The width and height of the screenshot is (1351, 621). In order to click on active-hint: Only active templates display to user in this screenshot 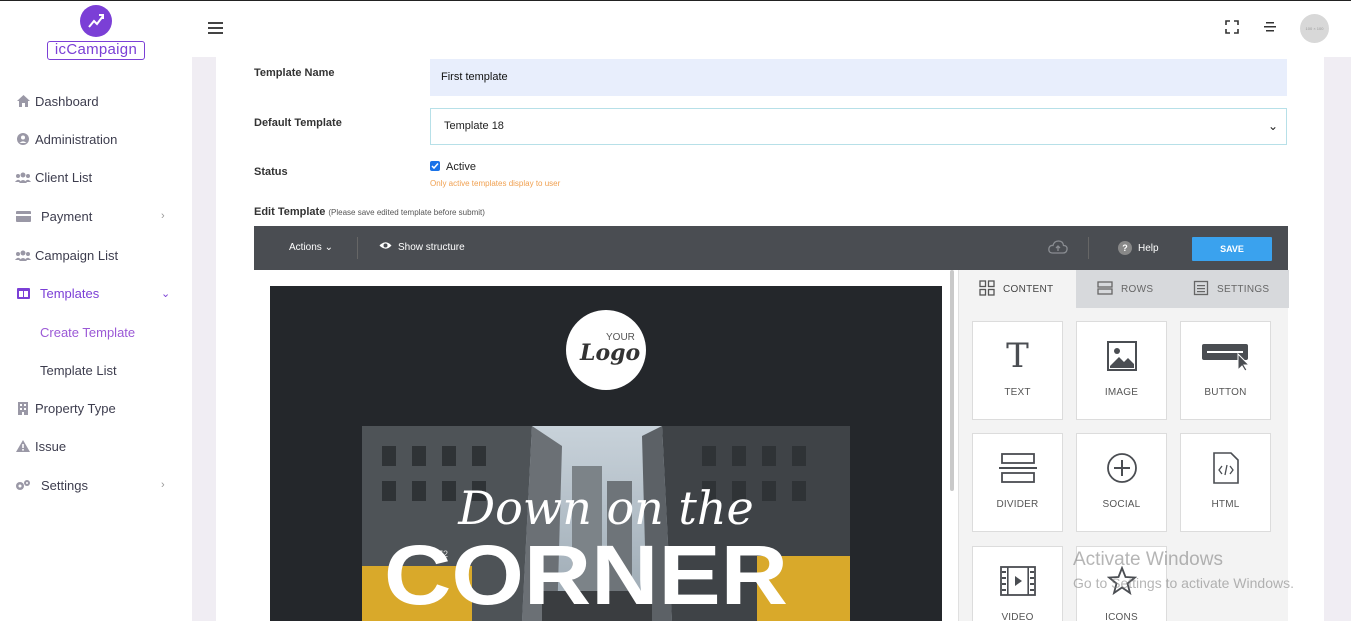, I will do `click(495, 183)`.